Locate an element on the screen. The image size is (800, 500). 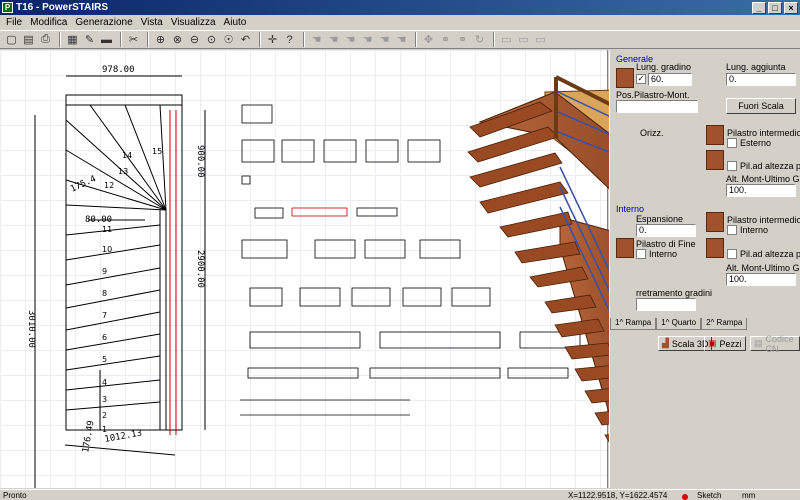
tab-1-quarto: 1^ Quarto is located at coordinates (679, 324).